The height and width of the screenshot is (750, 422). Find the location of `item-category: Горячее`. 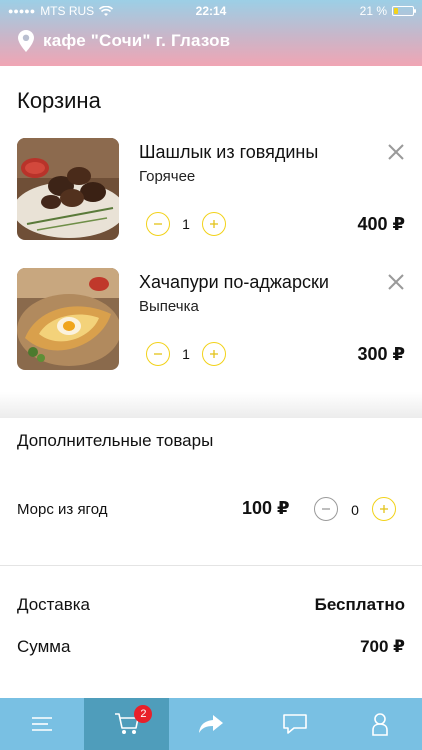

item-category: Горячее is located at coordinates (167, 176).